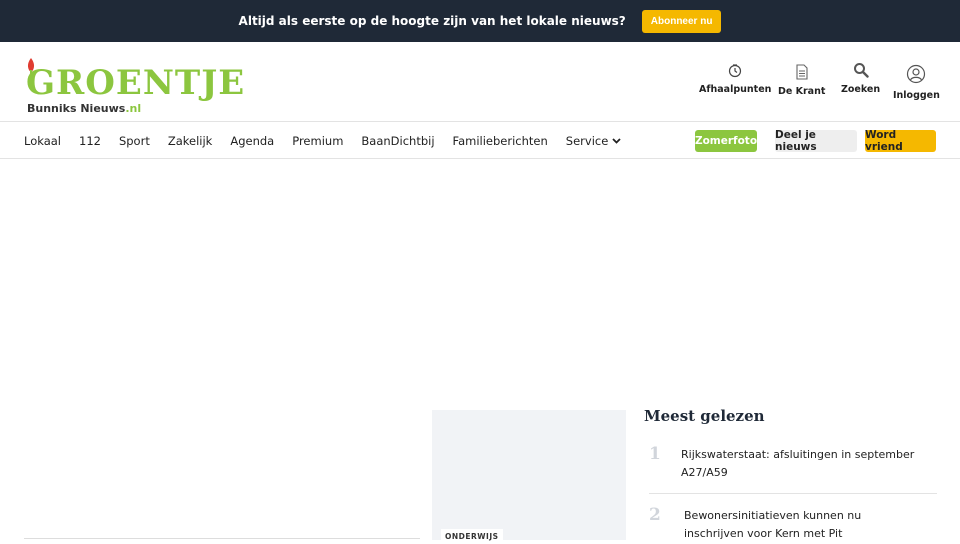 This screenshot has height=544, width=960. Describe the element at coordinates (190, 141) in the screenshot. I see `menu-item-zakelijk: Zakelijk` at that location.